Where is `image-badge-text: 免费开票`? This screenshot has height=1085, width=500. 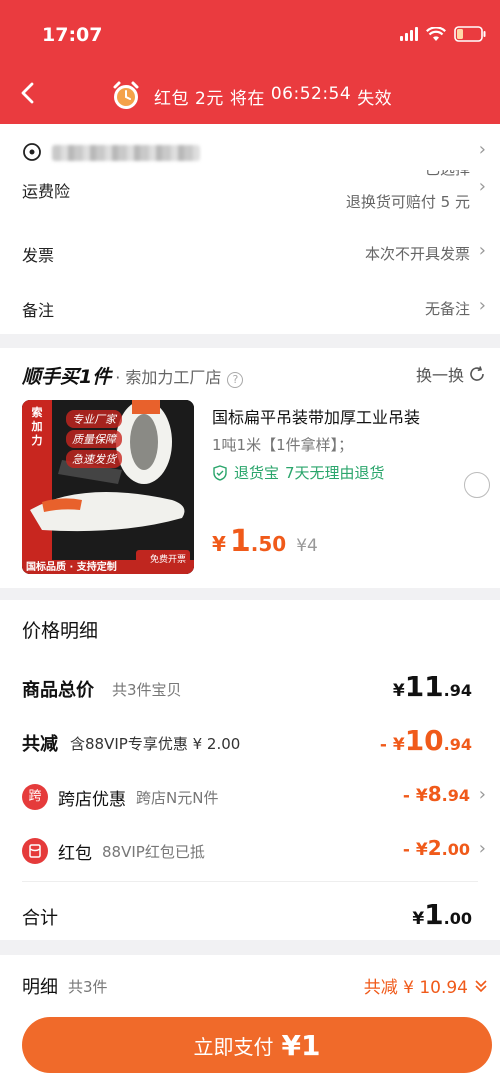 image-badge-text: 免费开票 is located at coordinates (167, 560).